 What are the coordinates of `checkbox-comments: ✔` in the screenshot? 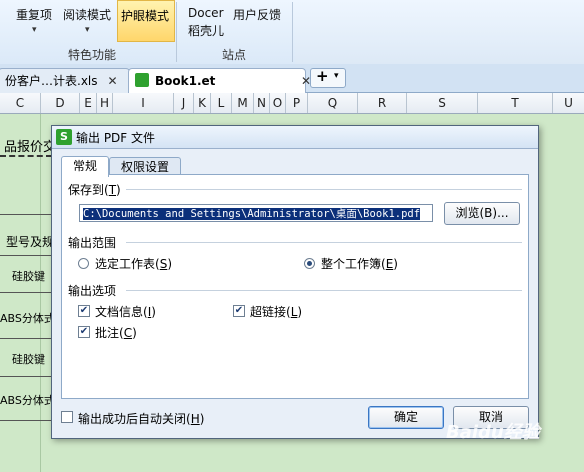 It's located at (84, 332).